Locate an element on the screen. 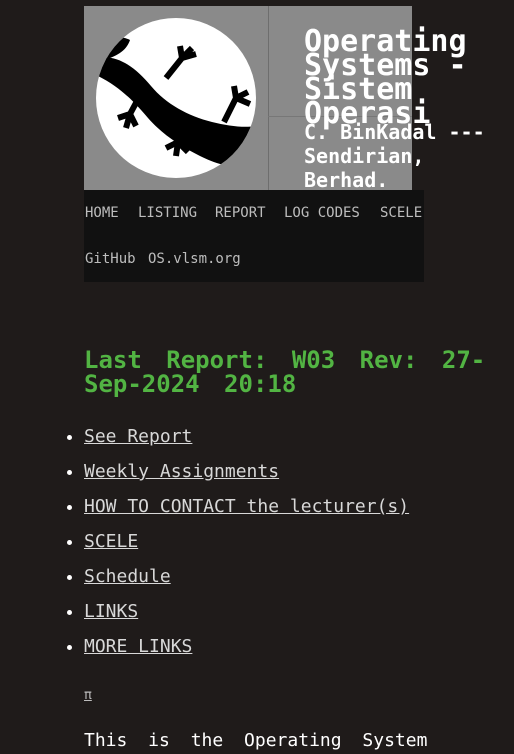  intro-text: This is the Operating System is located at coordinates (256, 740).